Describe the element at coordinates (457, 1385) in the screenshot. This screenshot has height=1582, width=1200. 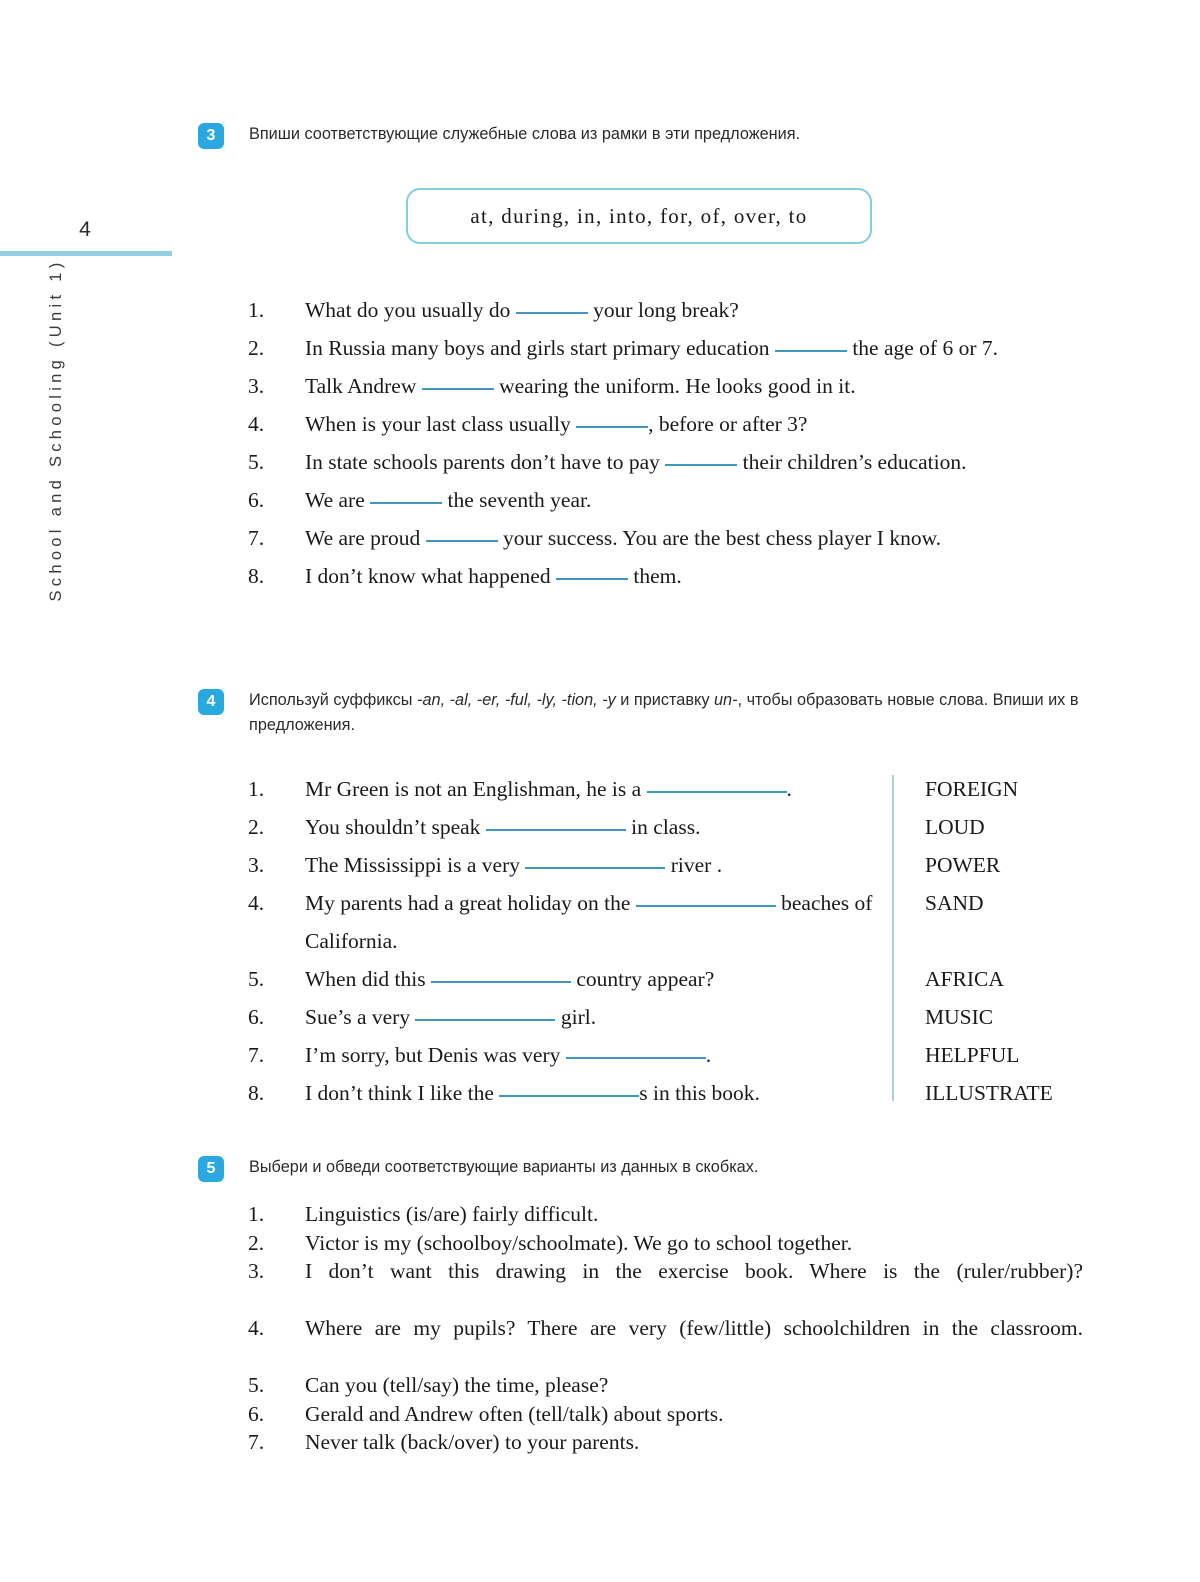
I see `item-text: Can you (tell/say) the time, please?` at that location.